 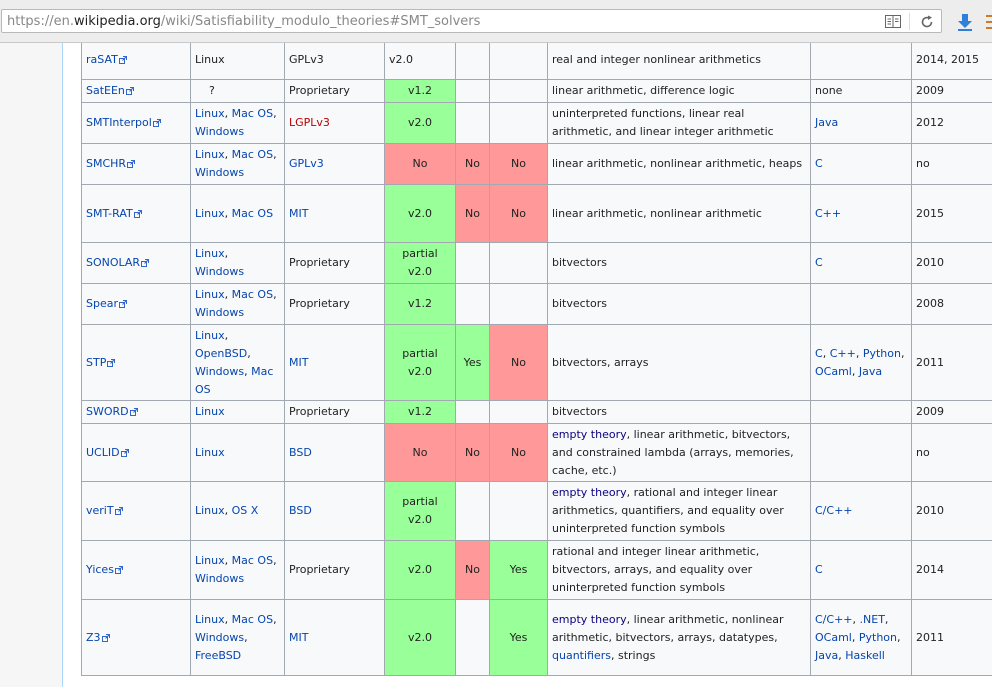 What do you see at coordinates (93, 637) in the screenshot?
I see `solver-name-link: Z3` at bounding box center [93, 637].